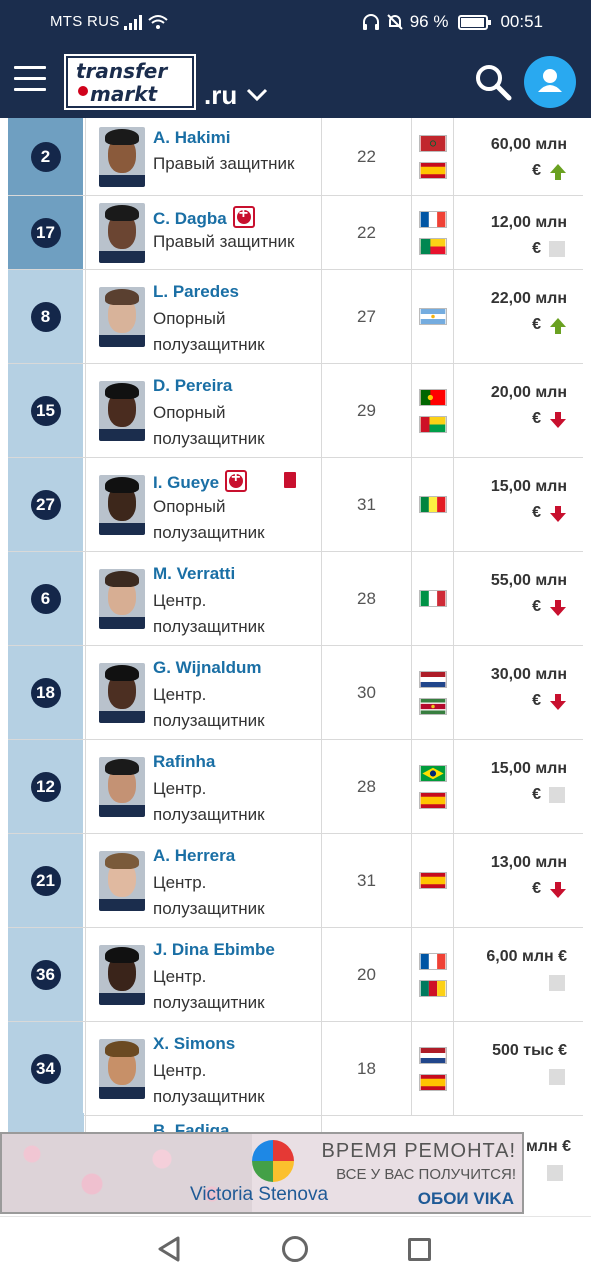  I want to click on ad-headline: ВРЕМЯ РЕМОНТА!, so click(418, 1151).